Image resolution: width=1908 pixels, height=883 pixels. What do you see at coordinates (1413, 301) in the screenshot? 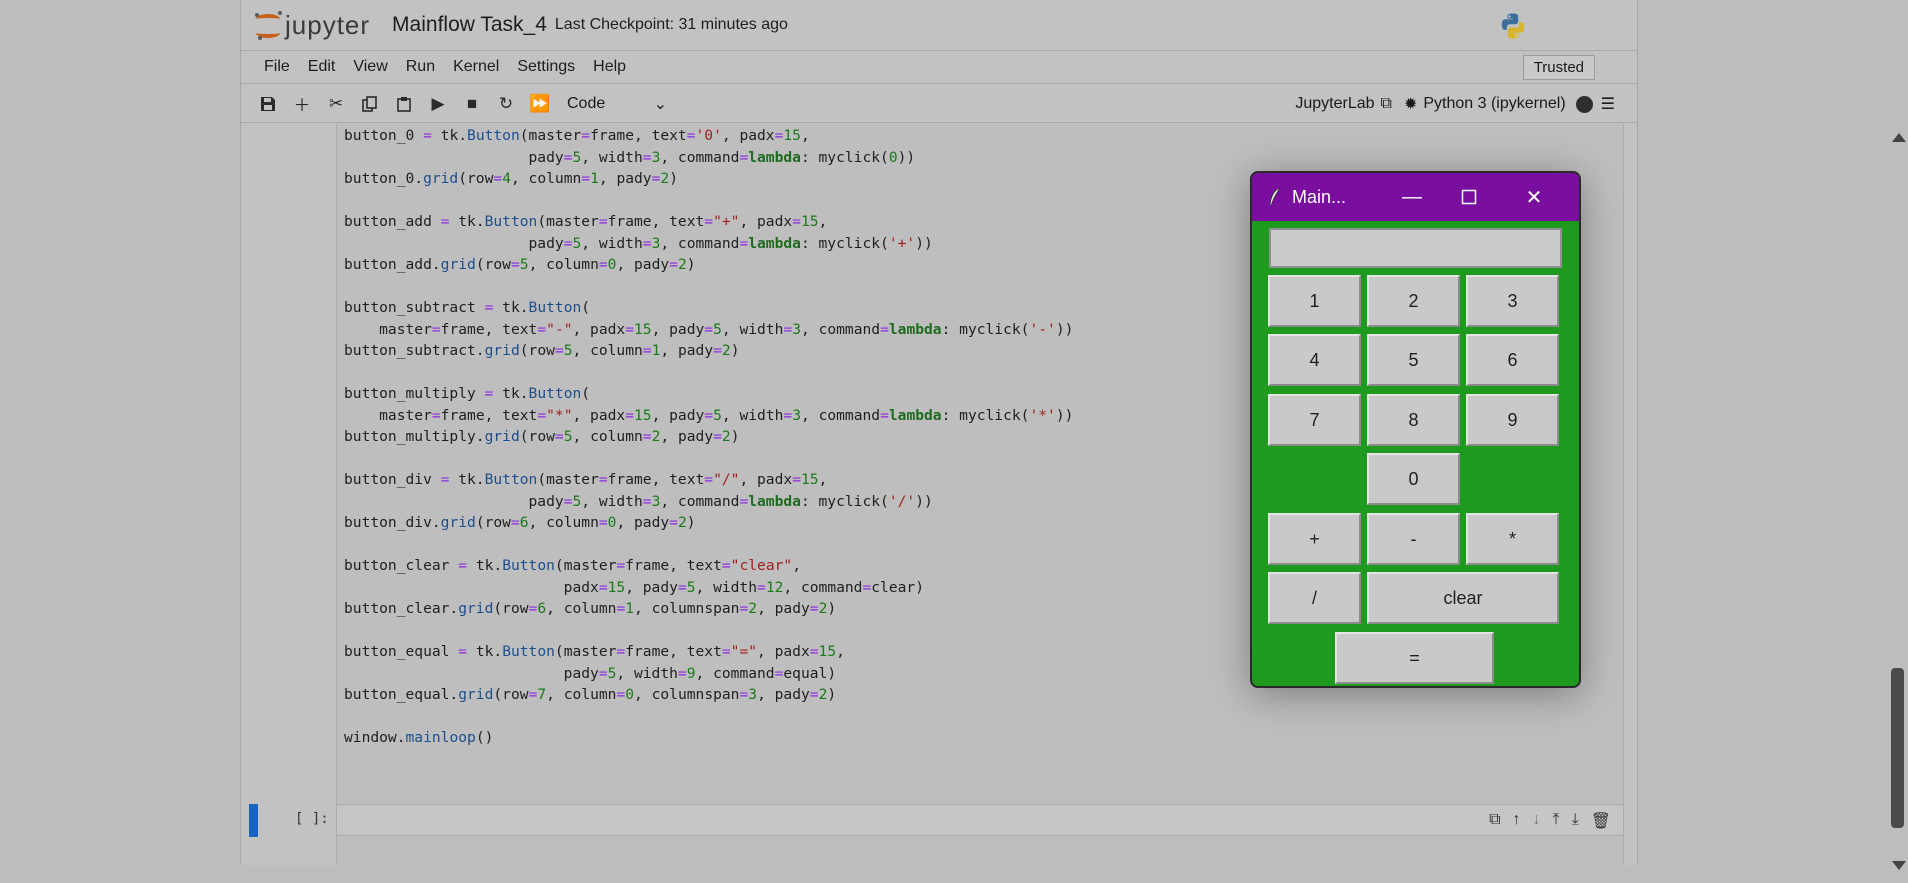
I see `calc-button-2: 2` at bounding box center [1413, 301].